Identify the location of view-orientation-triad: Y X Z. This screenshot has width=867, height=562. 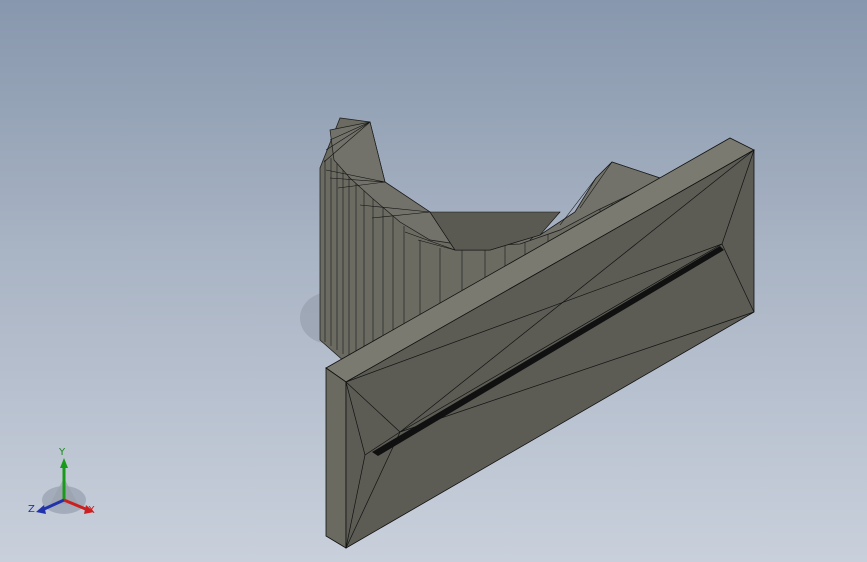
(66, 485).